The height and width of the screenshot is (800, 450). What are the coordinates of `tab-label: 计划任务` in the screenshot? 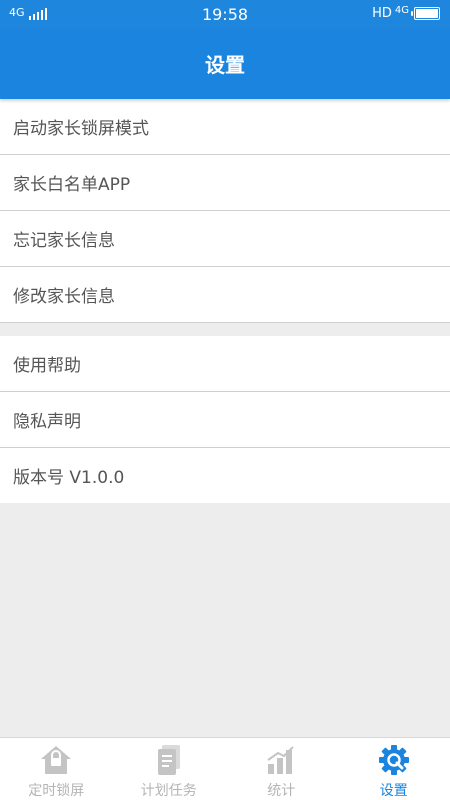 It's located at (168, 791).